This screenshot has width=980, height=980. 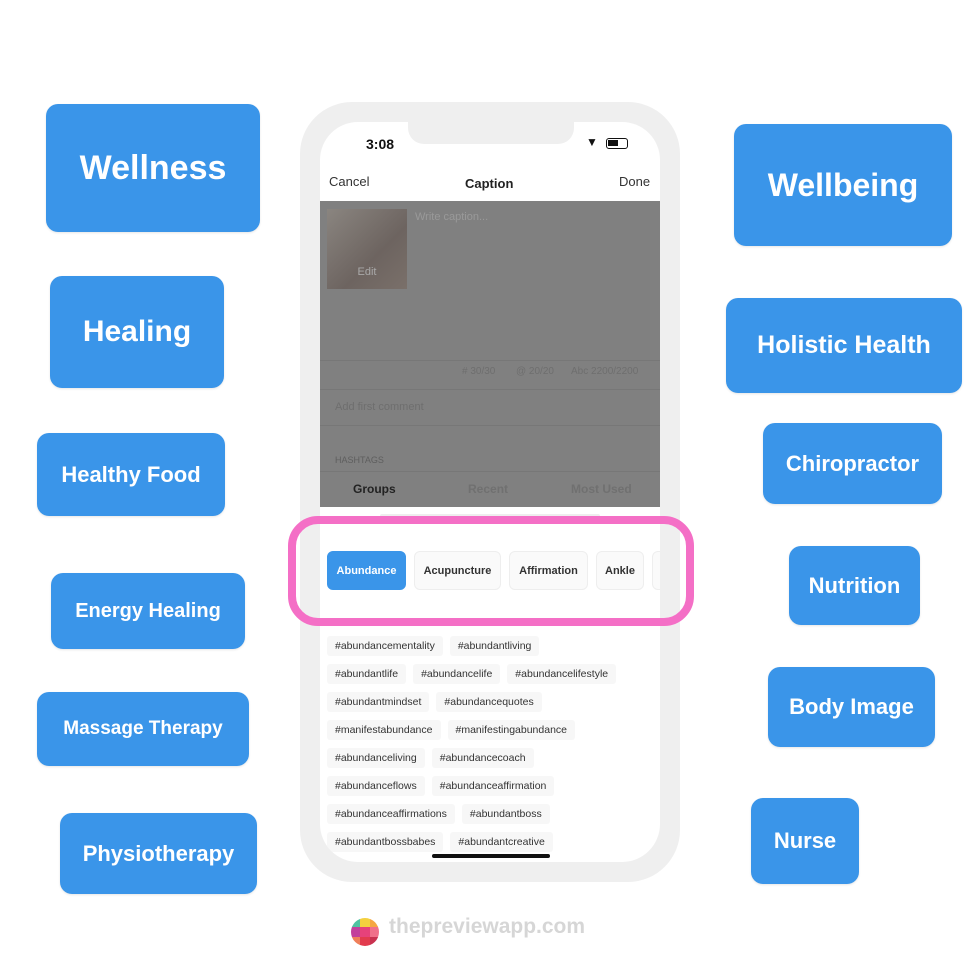 I want to click on wifi-icon: ▼, so click(x=592, y=142).